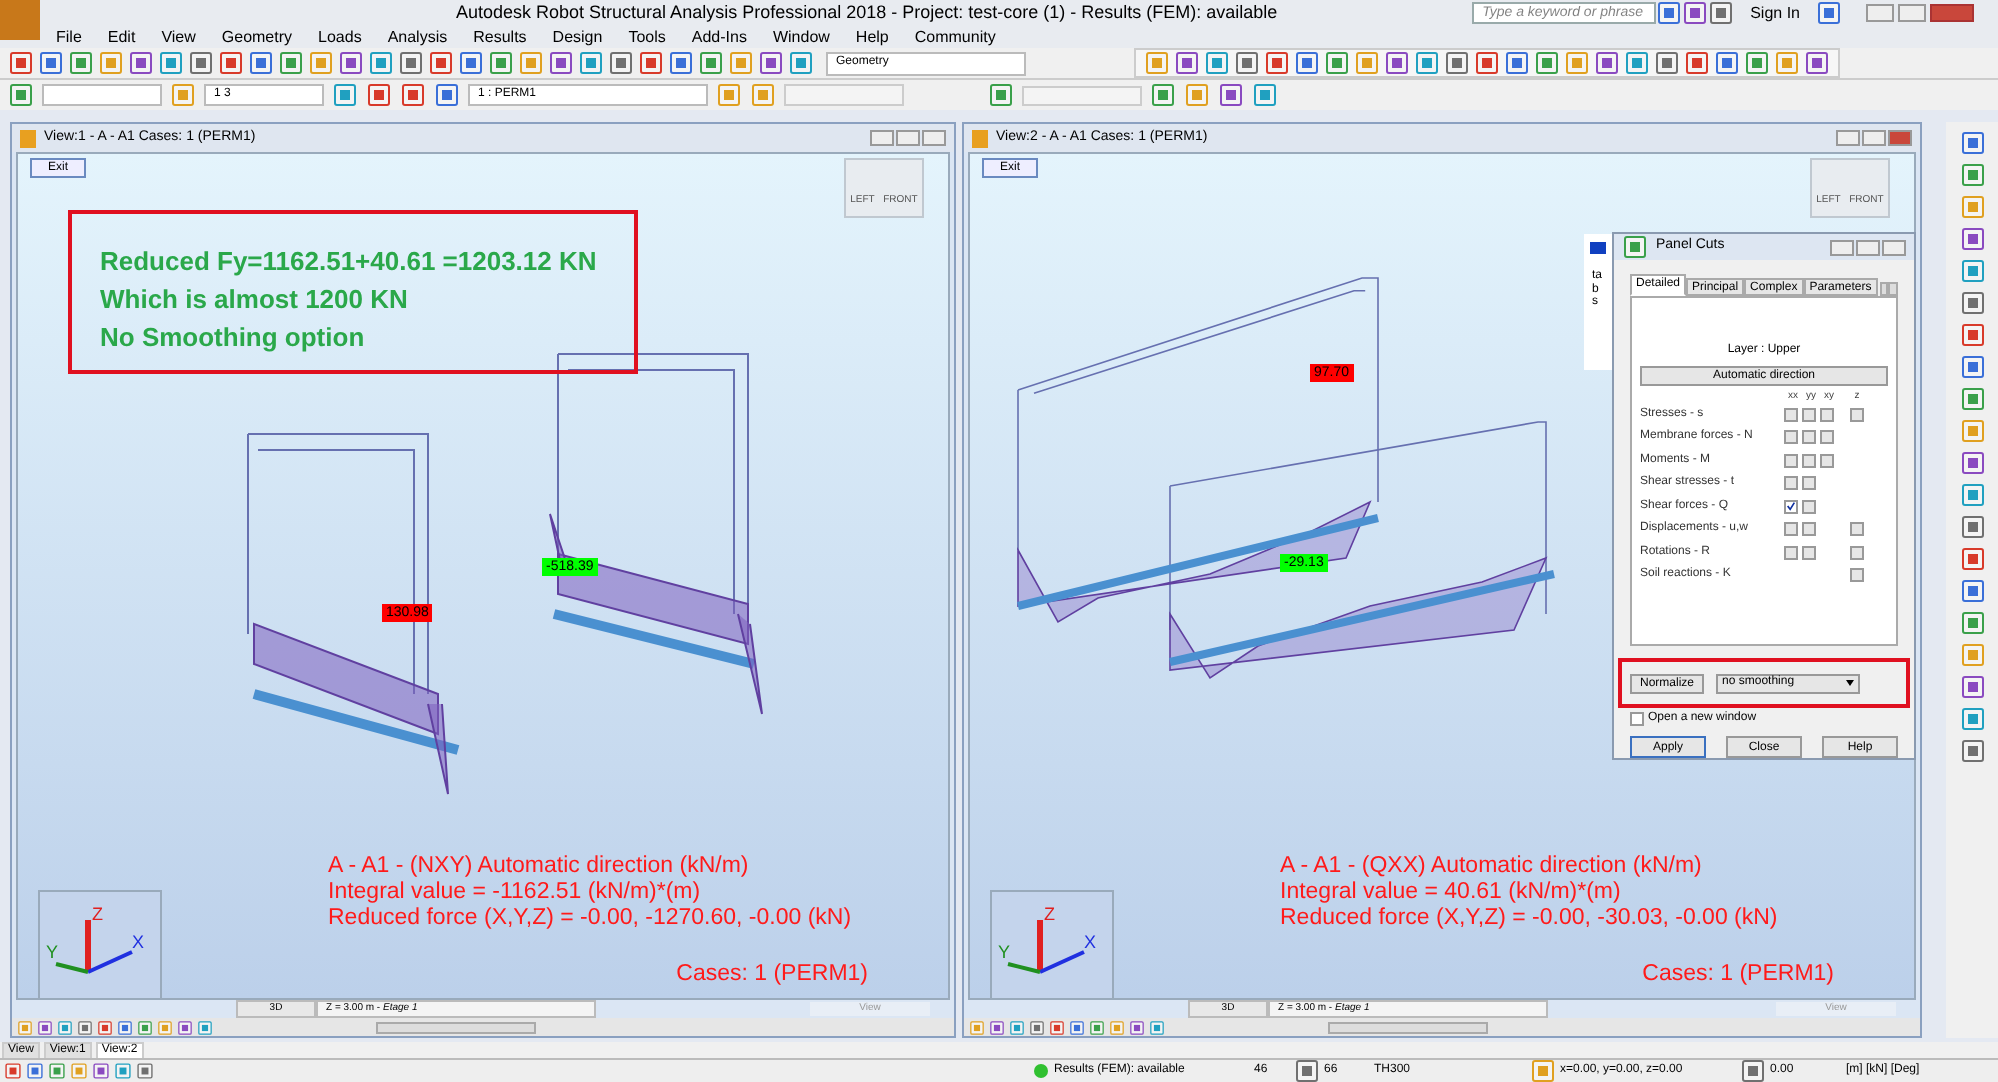 This screenshot has width=1998, height=1082. I want to click on menu-item: Help, so click(872, 37).